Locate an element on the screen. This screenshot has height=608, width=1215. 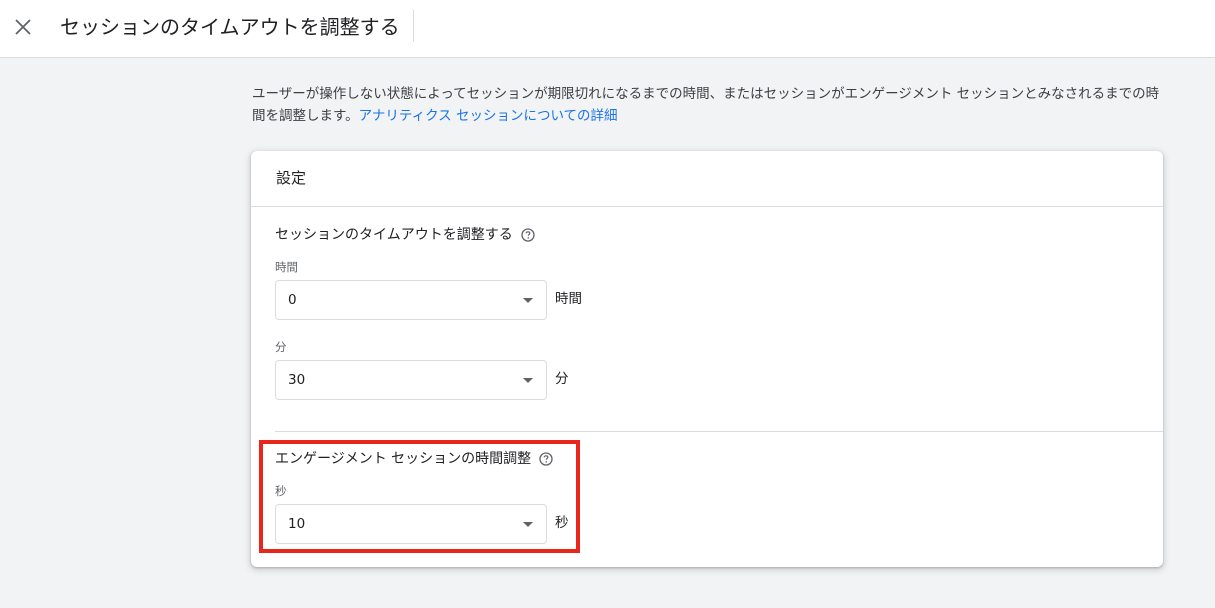
card-header: 設定 is located at coordinates (707, 179).